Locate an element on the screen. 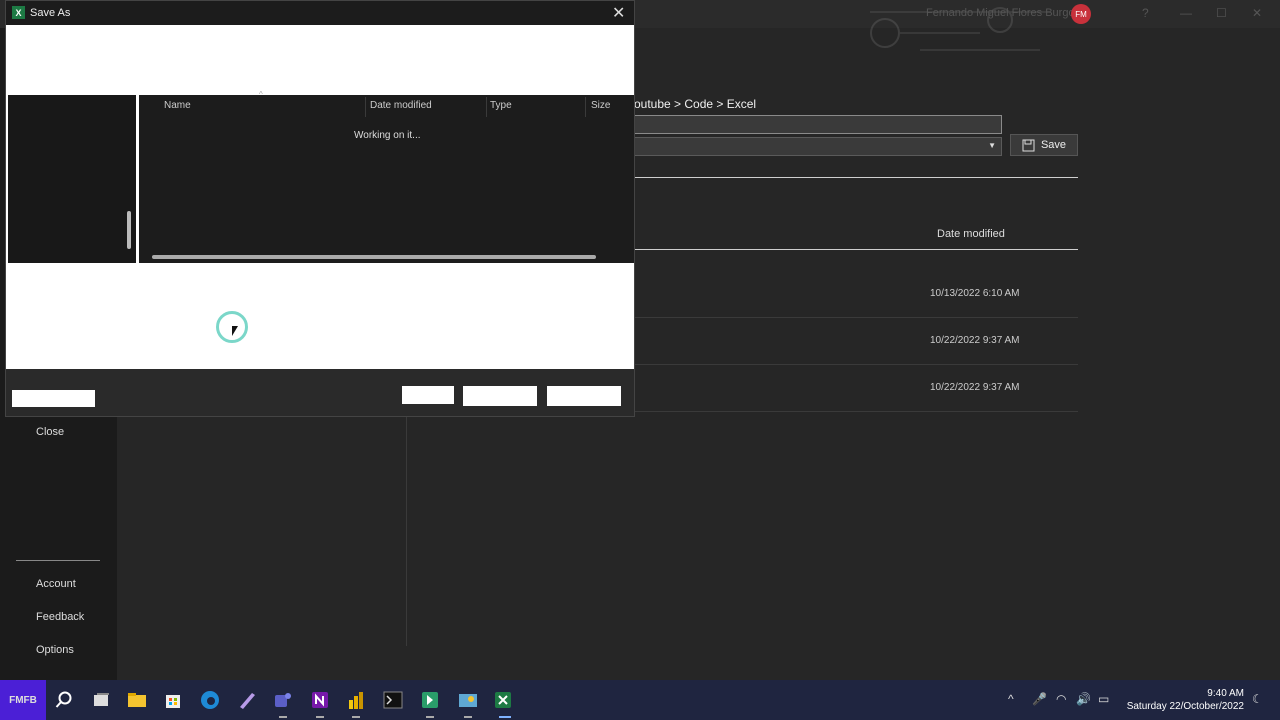 The width and height of the screenshot is (1280, 720). clock-date: Saturday 22/October/2022 is located at coordinates (1177, 706).